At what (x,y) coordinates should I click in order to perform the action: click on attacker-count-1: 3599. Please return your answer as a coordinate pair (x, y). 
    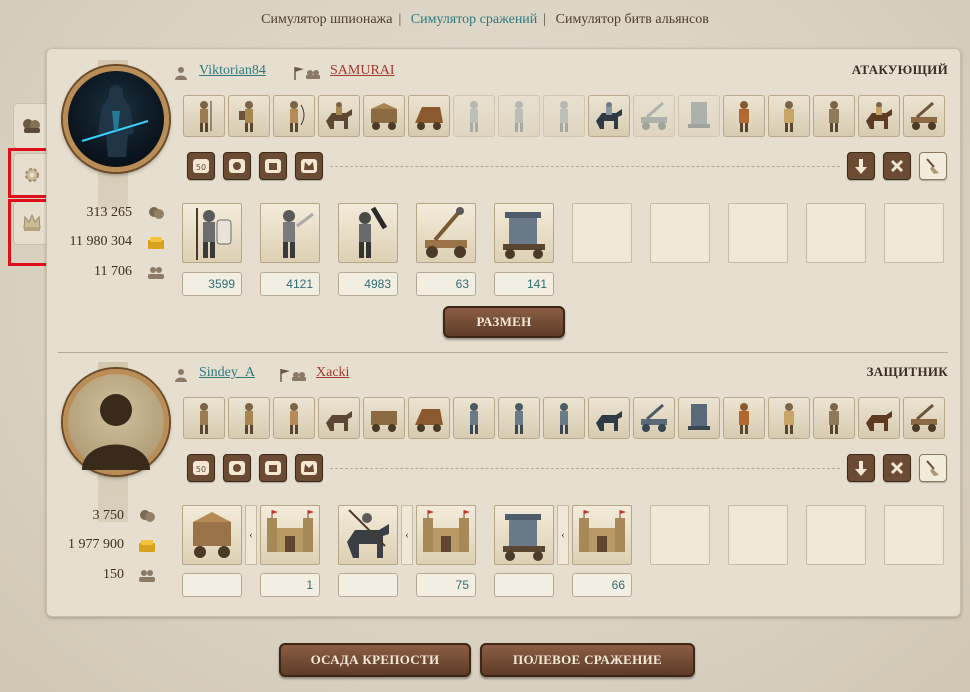
    Looking at the image, I should click on (212, 284).